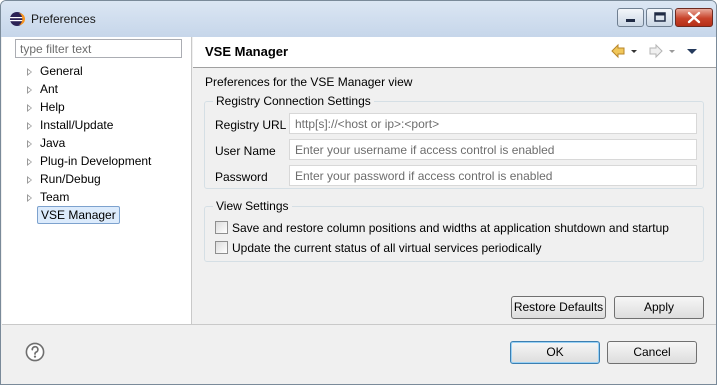 Image resolution: width=717 pixels, height=385 pixels. Describe the element at coordinates (97, 108) in the screenshot. I see `tree-item-help: Help` at that location.